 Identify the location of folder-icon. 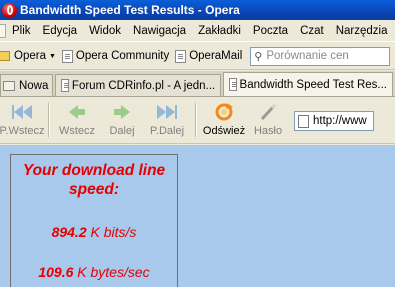
(5, 56).